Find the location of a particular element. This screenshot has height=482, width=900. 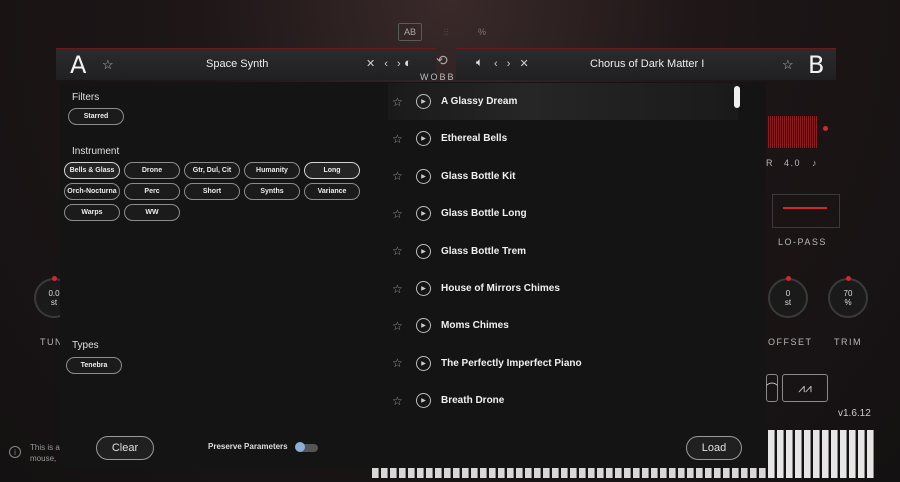

chip-ww: WW is located at coordinates (152, 212).